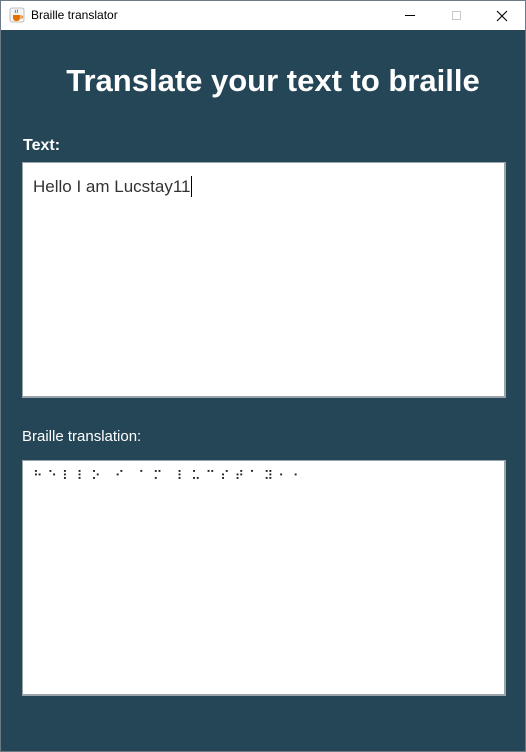 Image resolution: width=526 pixels, height=752 pixels. Describe the element at coordinates (192, 186) in the screenshot. I see `text-caret` at that location.